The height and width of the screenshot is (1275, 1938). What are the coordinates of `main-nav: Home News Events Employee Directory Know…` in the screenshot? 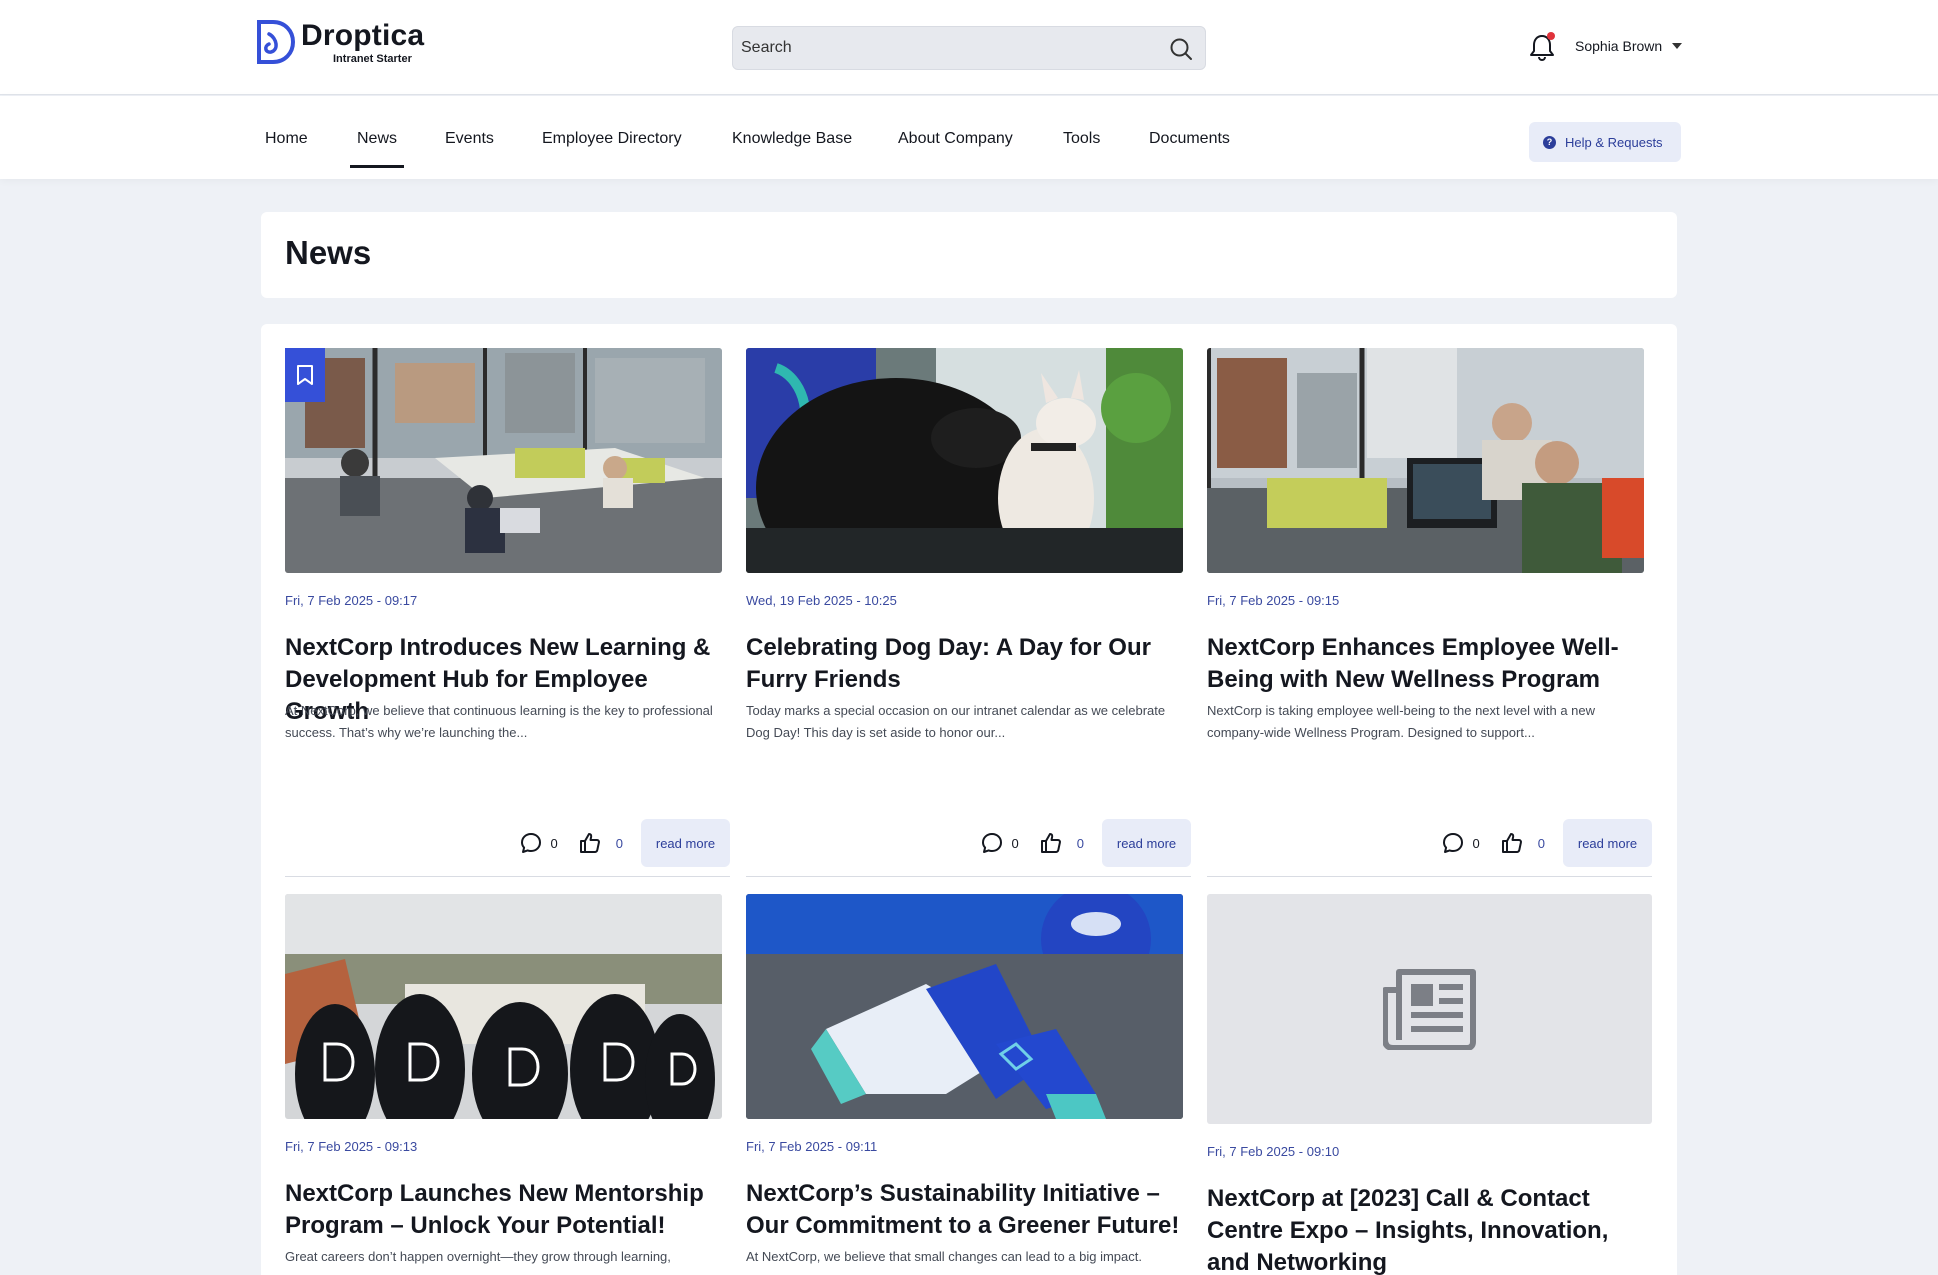 It's located at (969, 137).